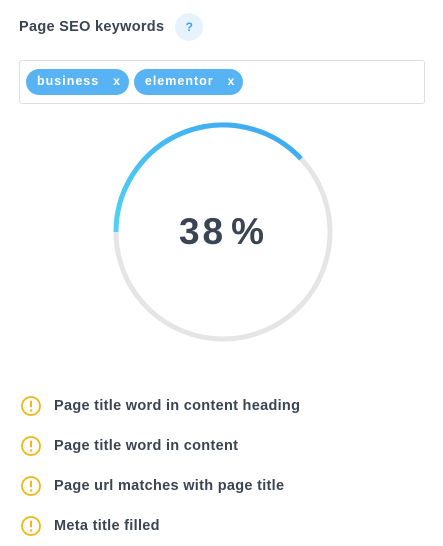 The image size is (443, 546). What do you see at coordinates (169, 485) in the screenshot?
I see `check-label: Page url matches with page title` at bounding box center [169, 485].